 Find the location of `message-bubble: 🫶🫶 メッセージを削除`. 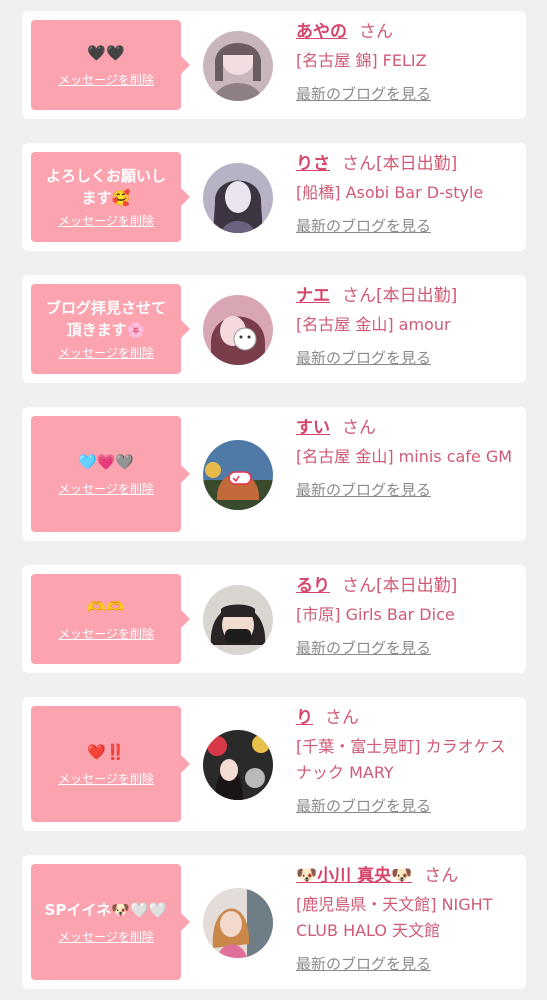

message-bubble: 🫶🫶 メッセージを削除 is located at coordinates (110, 619).